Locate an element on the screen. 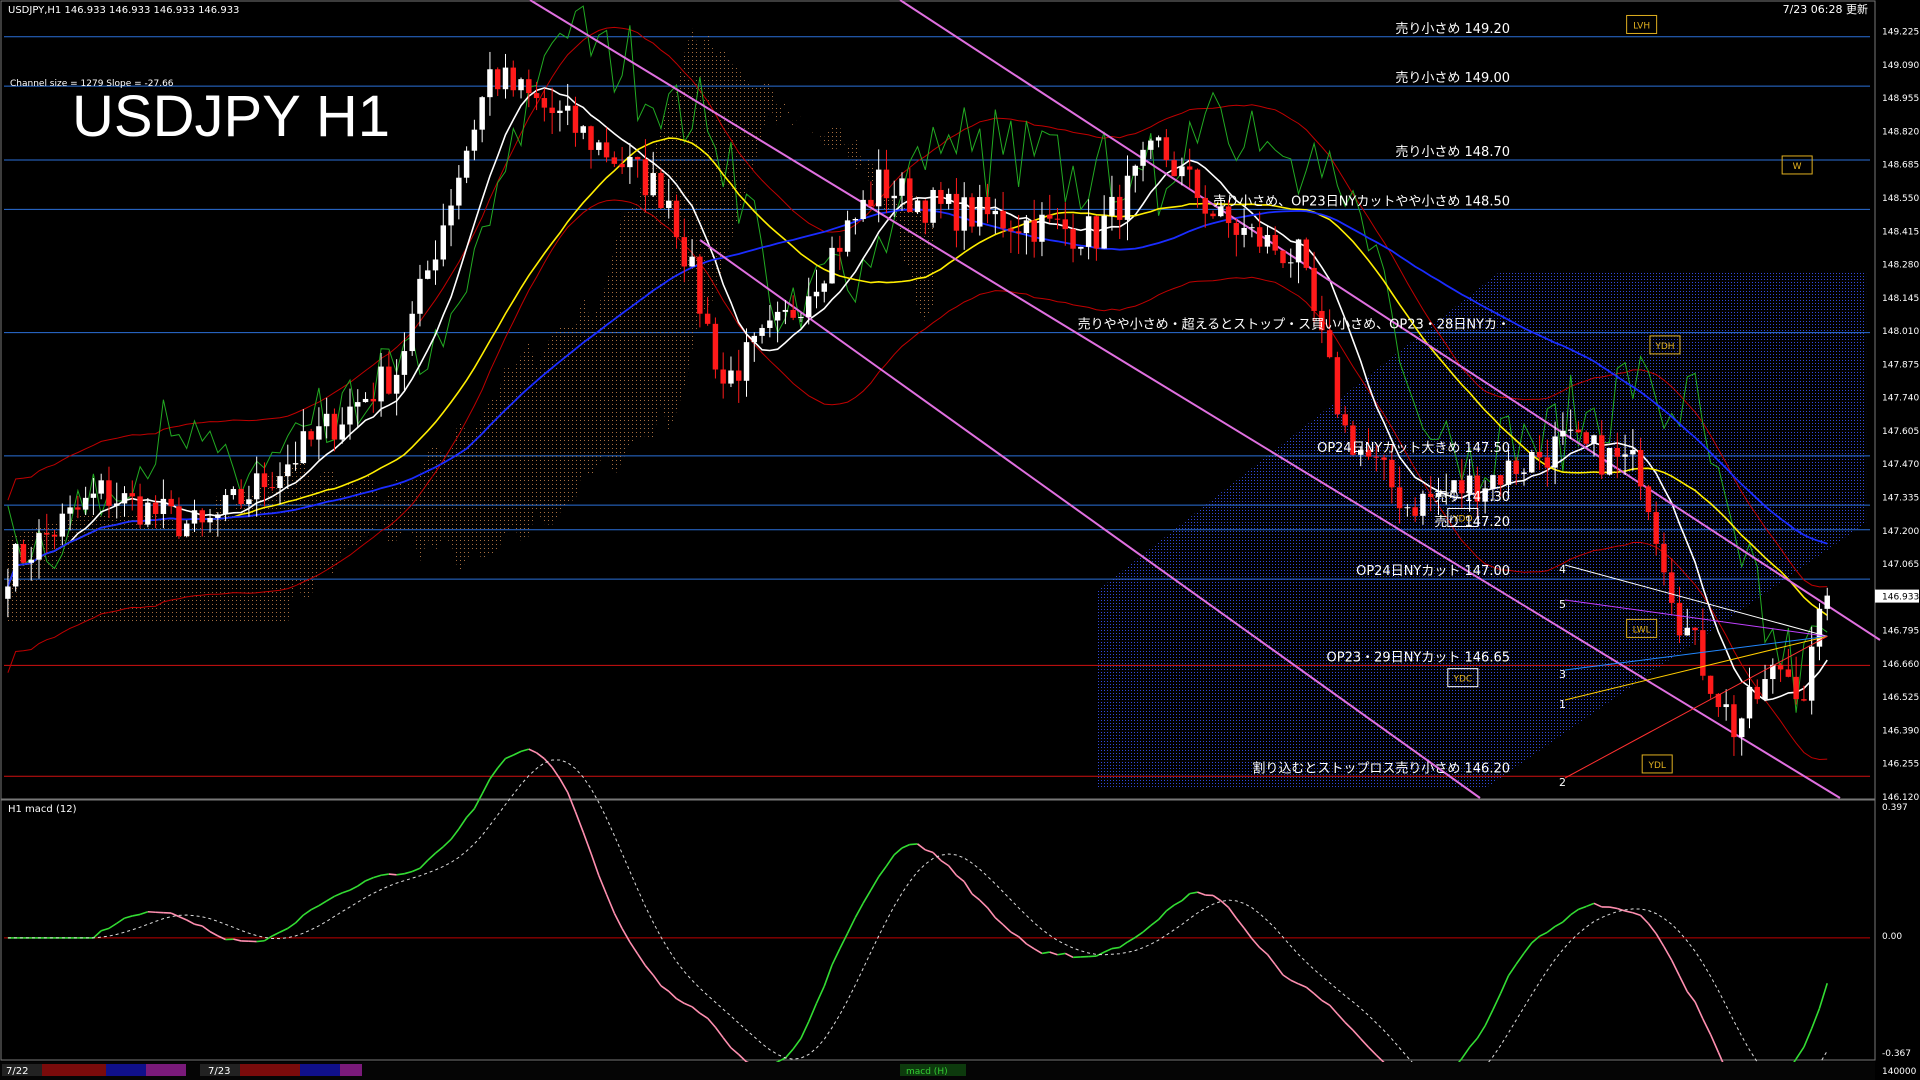 This screenshot has height=1080, width=1920. level-annotation: OP23・29日NYカット 146.65 is located at coordinates (1418, 657).